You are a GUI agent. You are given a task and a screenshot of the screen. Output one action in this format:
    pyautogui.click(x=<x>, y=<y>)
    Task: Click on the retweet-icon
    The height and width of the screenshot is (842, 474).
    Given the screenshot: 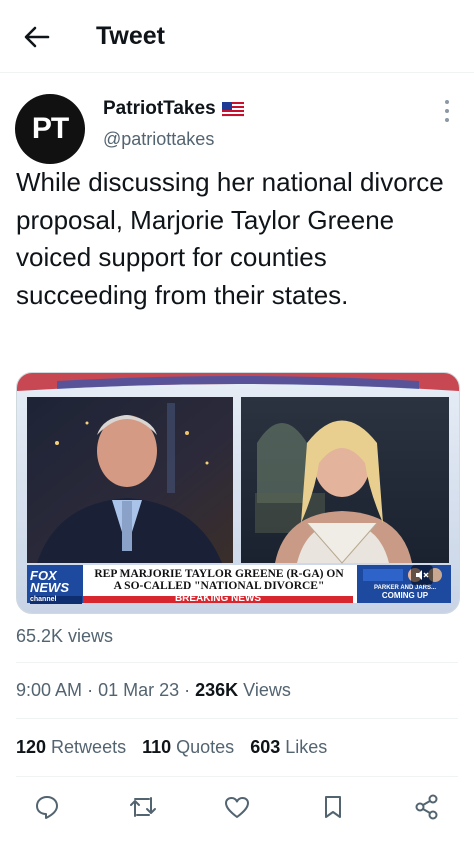 What is the action you would take?
    pyautogui.click(x=143, y=807)
    